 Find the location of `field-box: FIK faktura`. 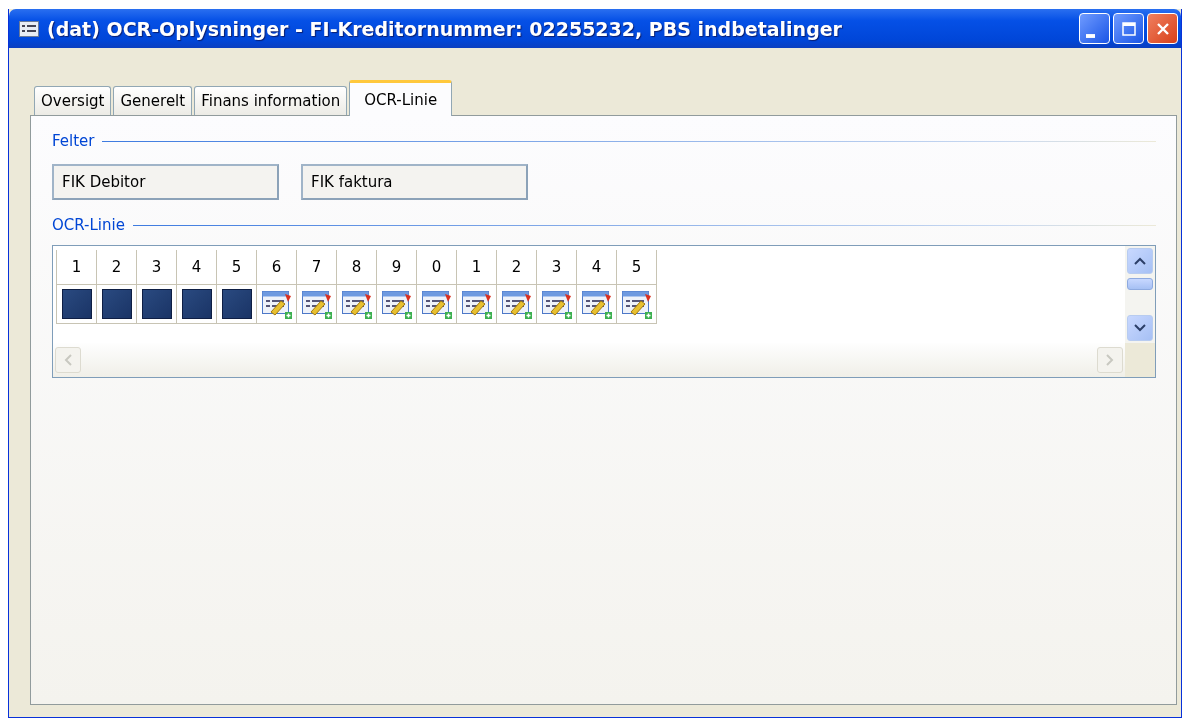

field-box: FIK faktura is located at coordinates (414, 182).